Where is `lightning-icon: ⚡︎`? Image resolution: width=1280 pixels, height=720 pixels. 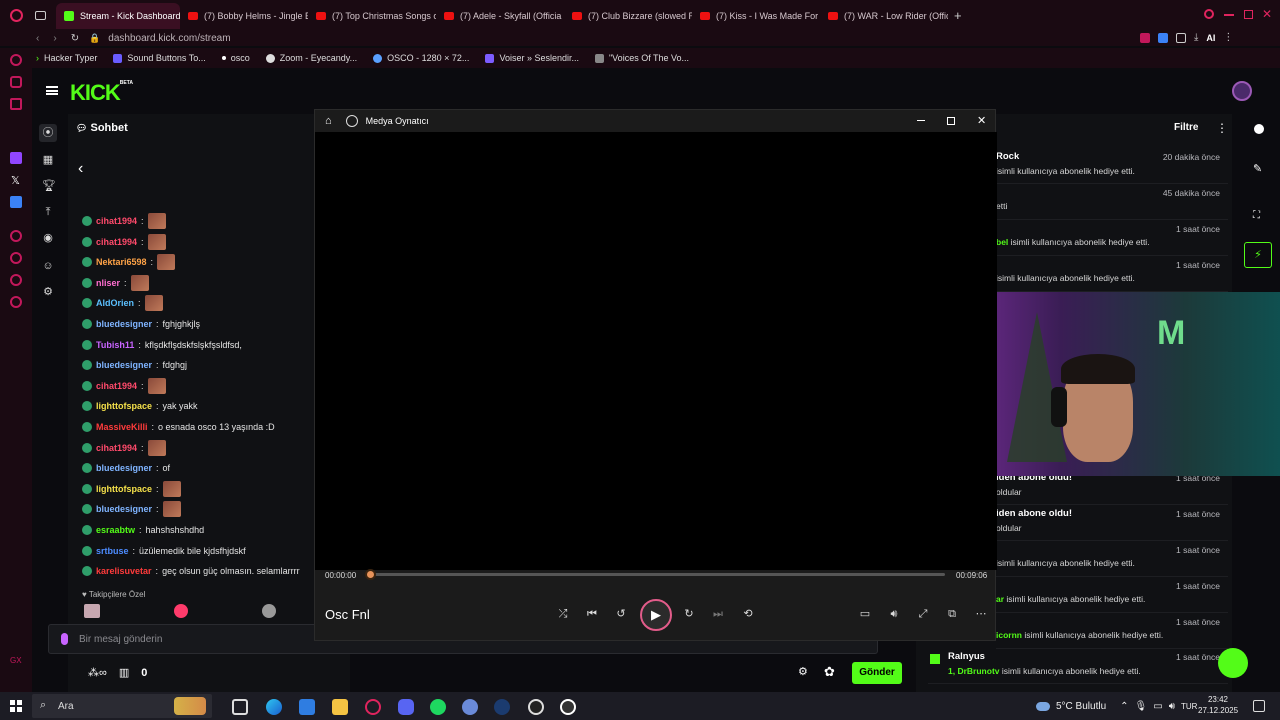
lightning-icon: ⚡︎ is located at coordinates (1258, 255).